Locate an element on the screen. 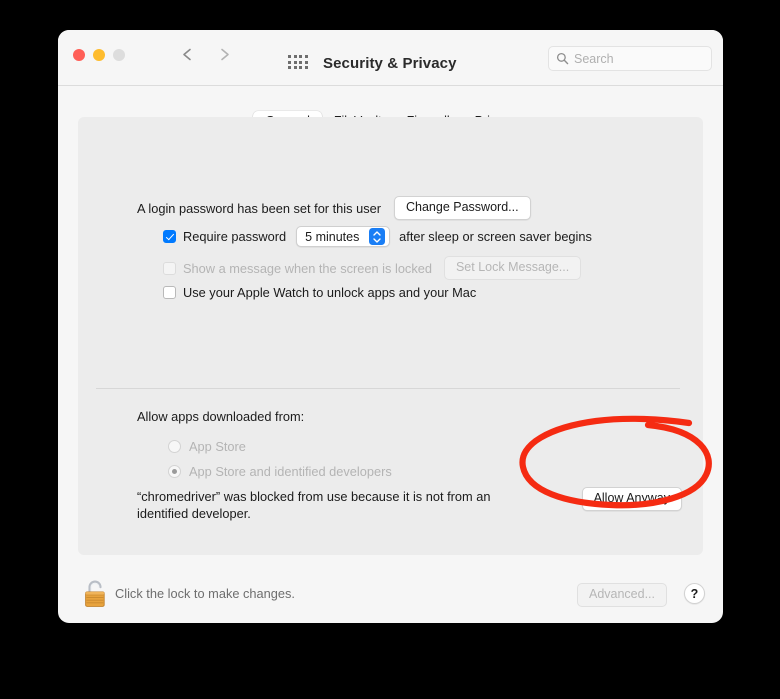 The image size is (780, 699). allow-apps-heading: Allow apps downloaded from: is located at coordinates (221, 416).